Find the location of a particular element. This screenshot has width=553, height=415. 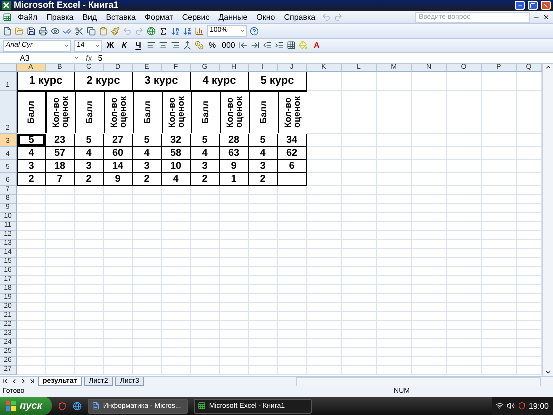

table-cell: 7 is located at coordinates (60, 179).